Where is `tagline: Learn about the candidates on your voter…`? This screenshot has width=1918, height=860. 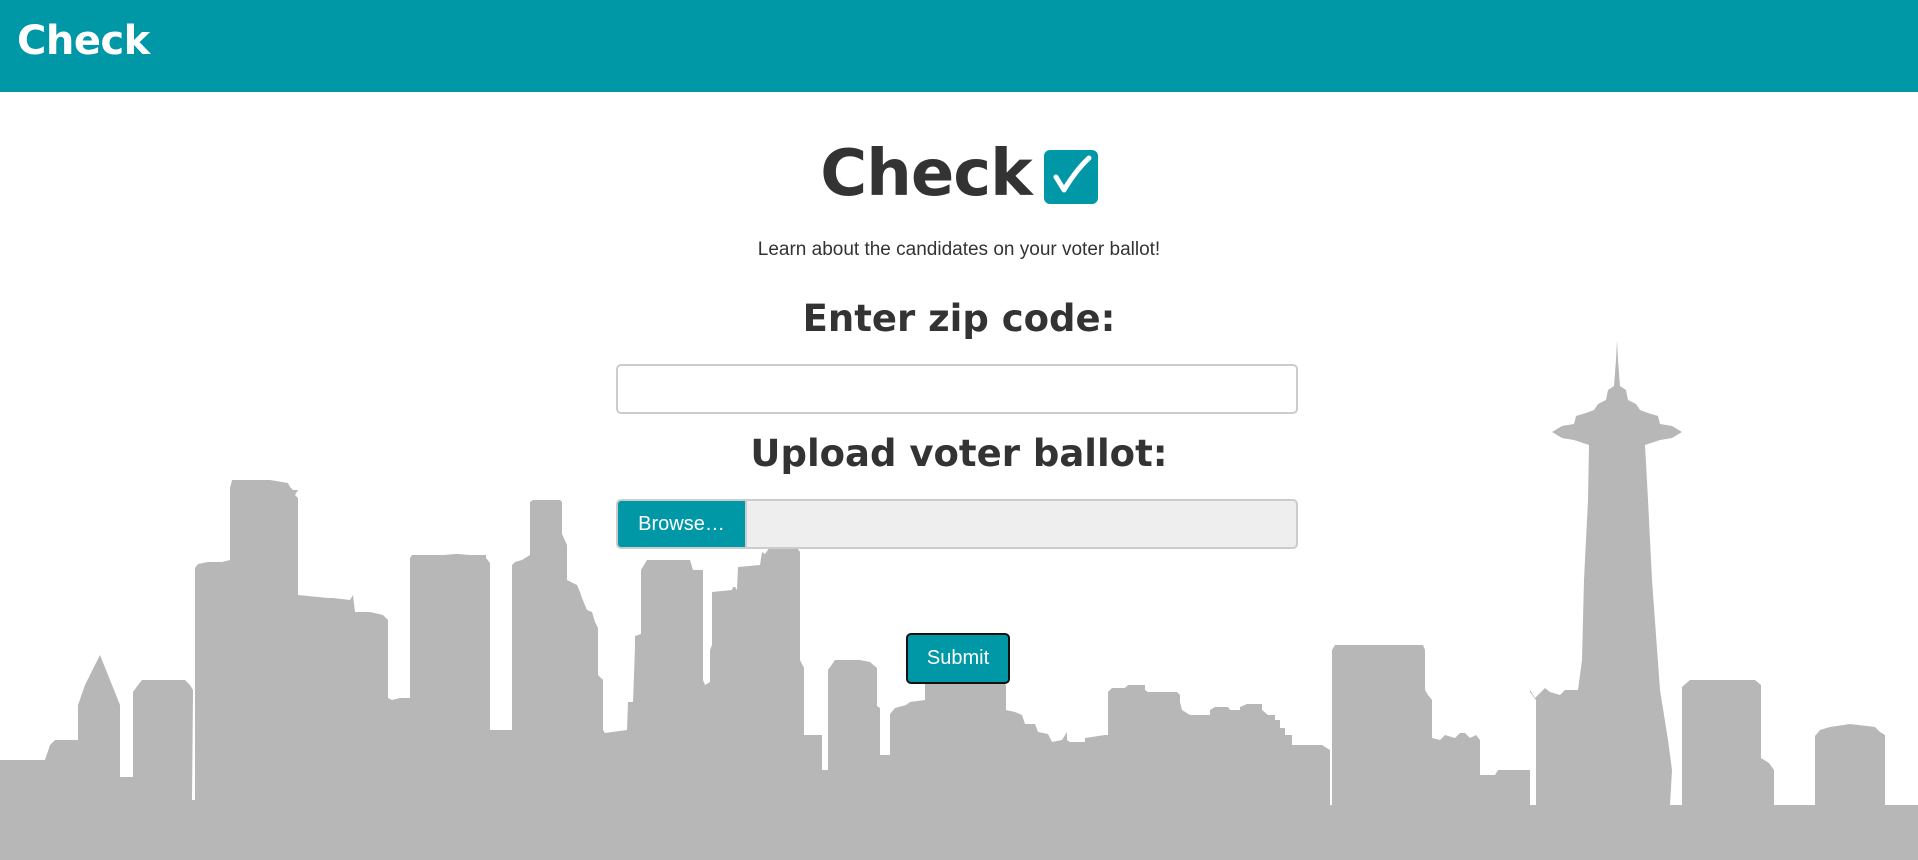
tagline: Learn about the candidates on your voter… is located at coordinates (959, 249).